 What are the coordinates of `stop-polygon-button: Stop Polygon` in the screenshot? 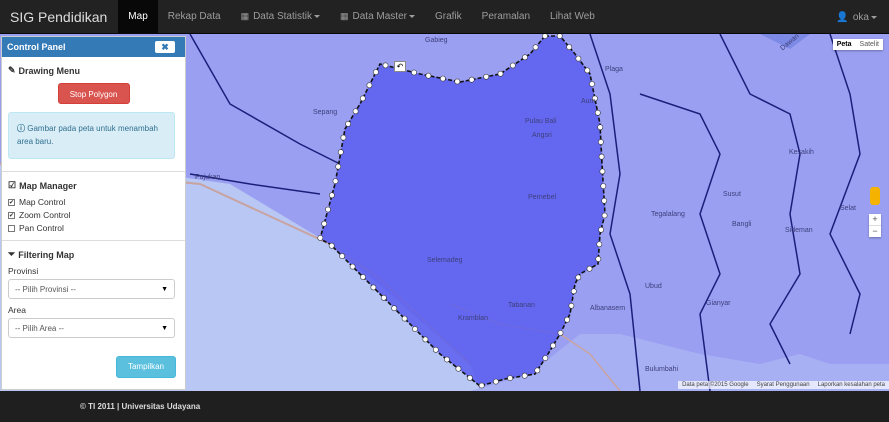 It's located at (93, 93).